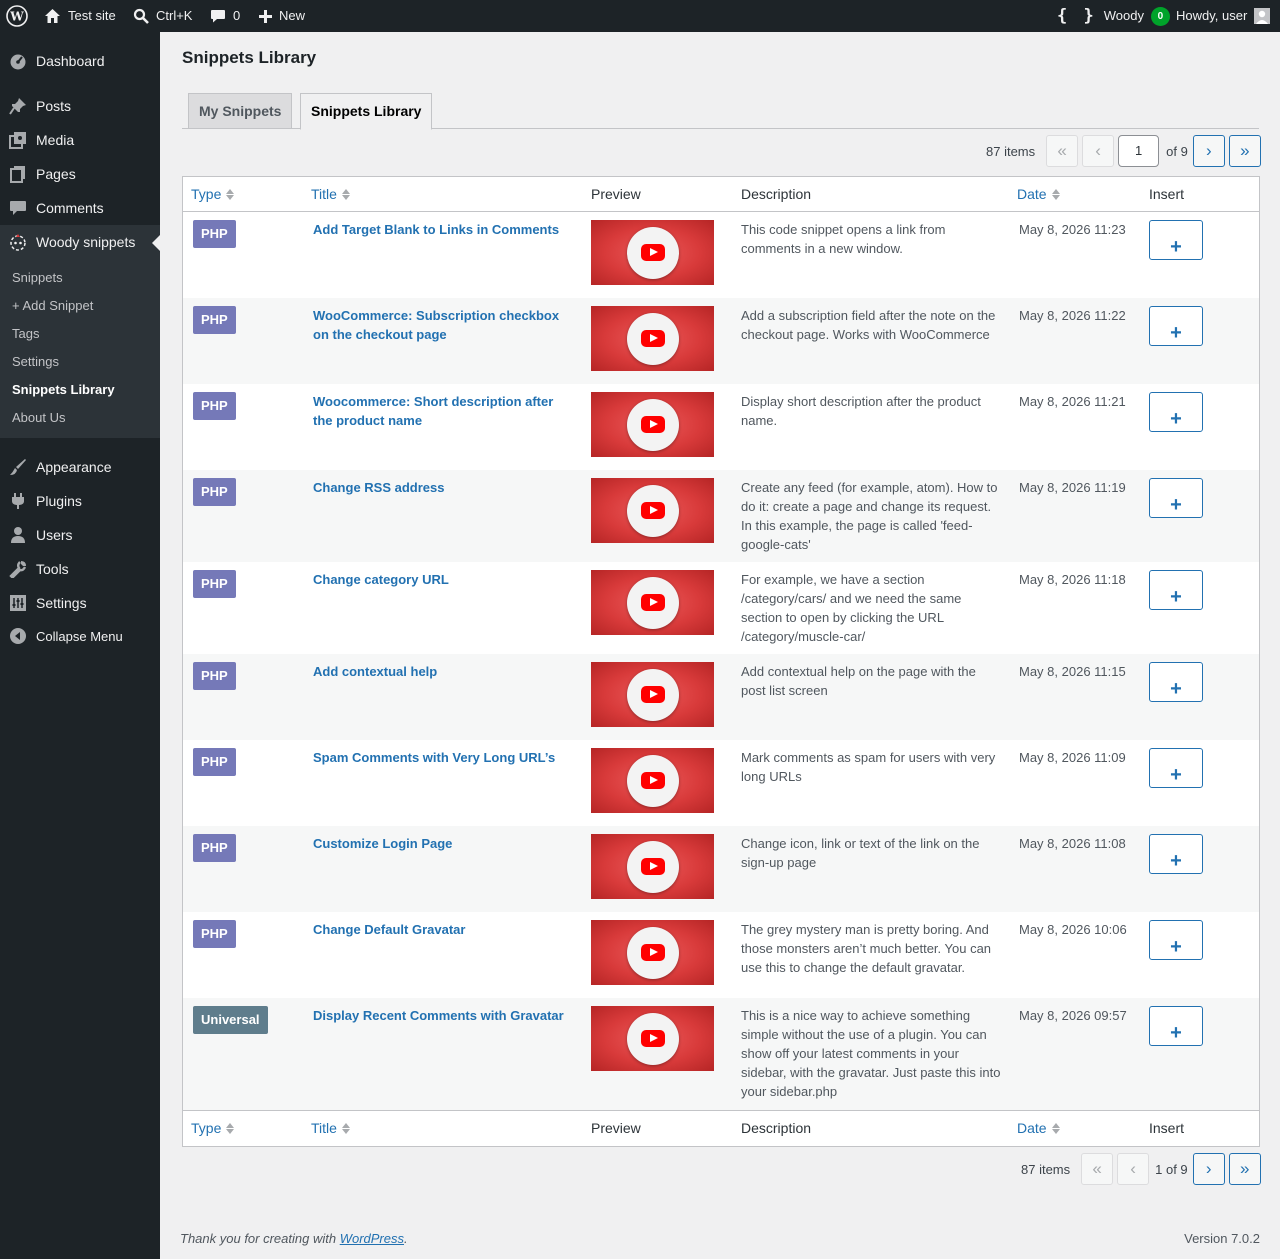 The height and width of the screenshot is (1259, 1280). Describe the element at coordinates (25, 333) in the screenshot. I see `submenu-tags: Tags` at that location.